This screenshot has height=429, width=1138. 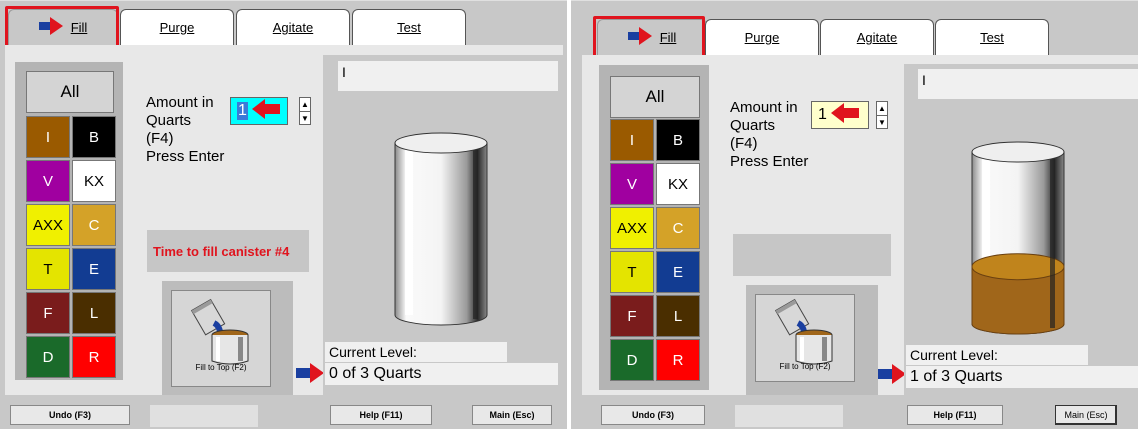 What do you see at coordinates (375, 373) in the screenshot?
I see `level-status-value: 0 of 3 Quarts` at bounding box center [375, 373].